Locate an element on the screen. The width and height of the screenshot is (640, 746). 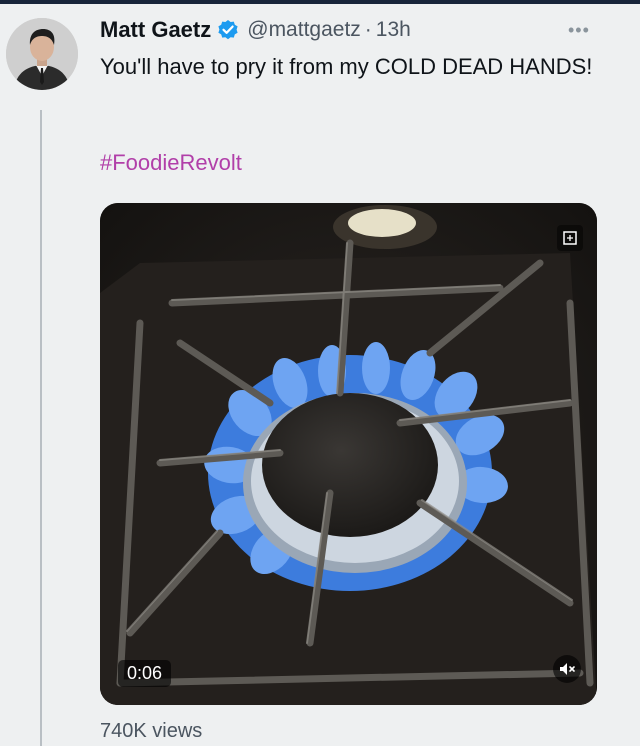
video-timestamp: 0:06 is located at coordinates (145, 673).